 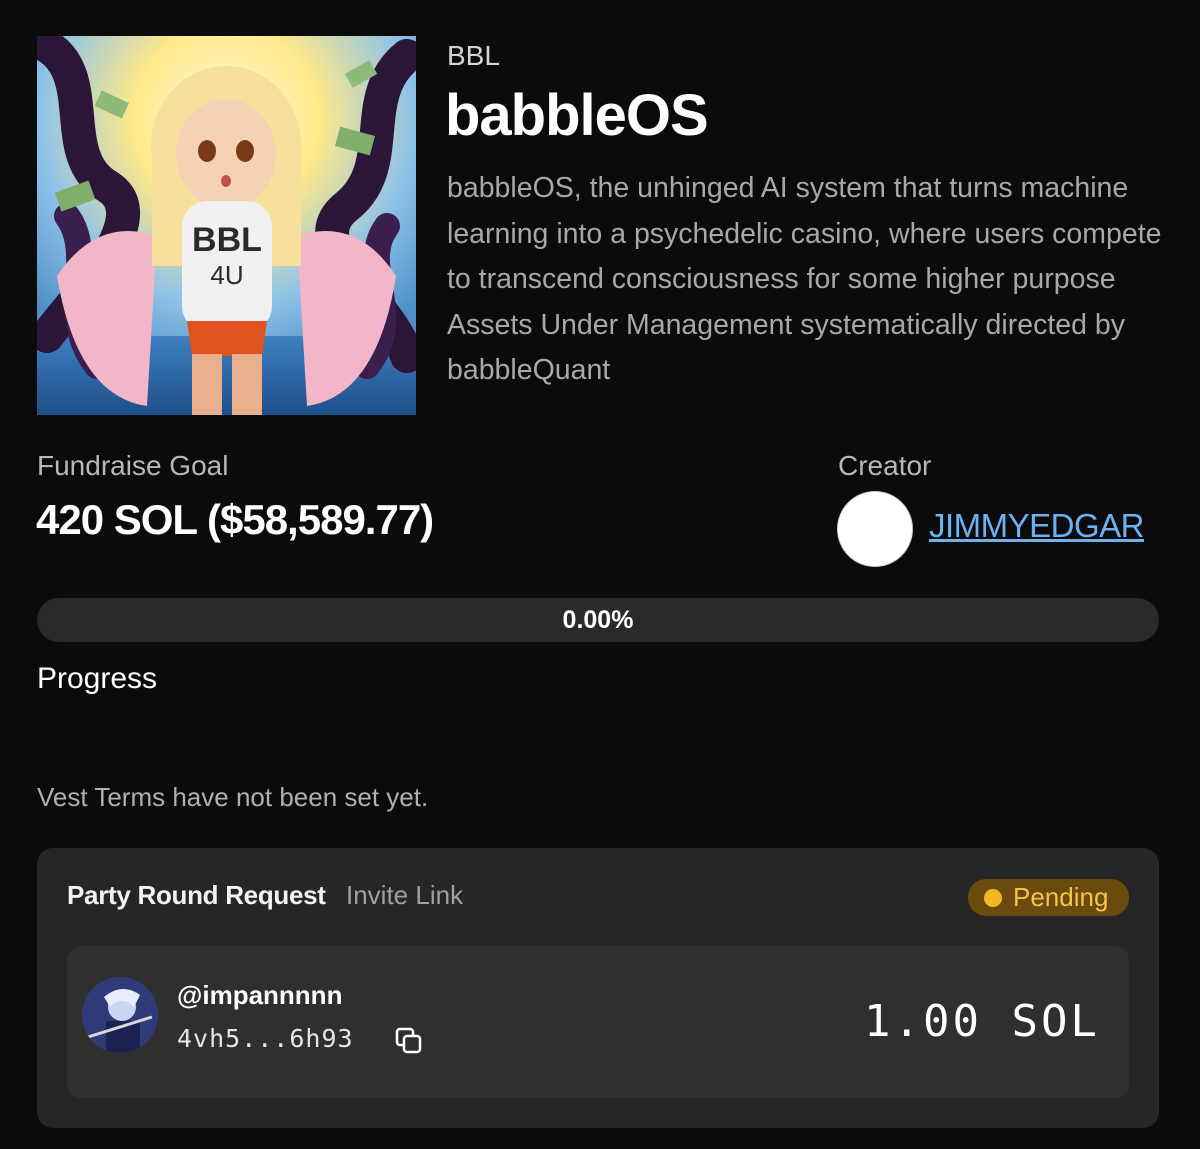 I want to click on status-badge: Pending, so click(x=1048, y=897).